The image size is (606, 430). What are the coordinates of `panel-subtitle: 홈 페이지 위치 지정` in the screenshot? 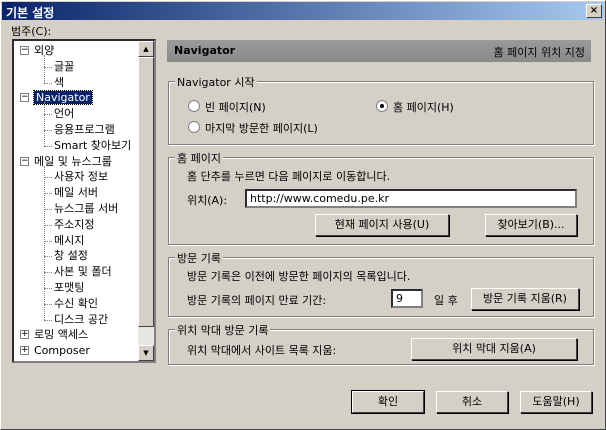 It's located at (539, 52).